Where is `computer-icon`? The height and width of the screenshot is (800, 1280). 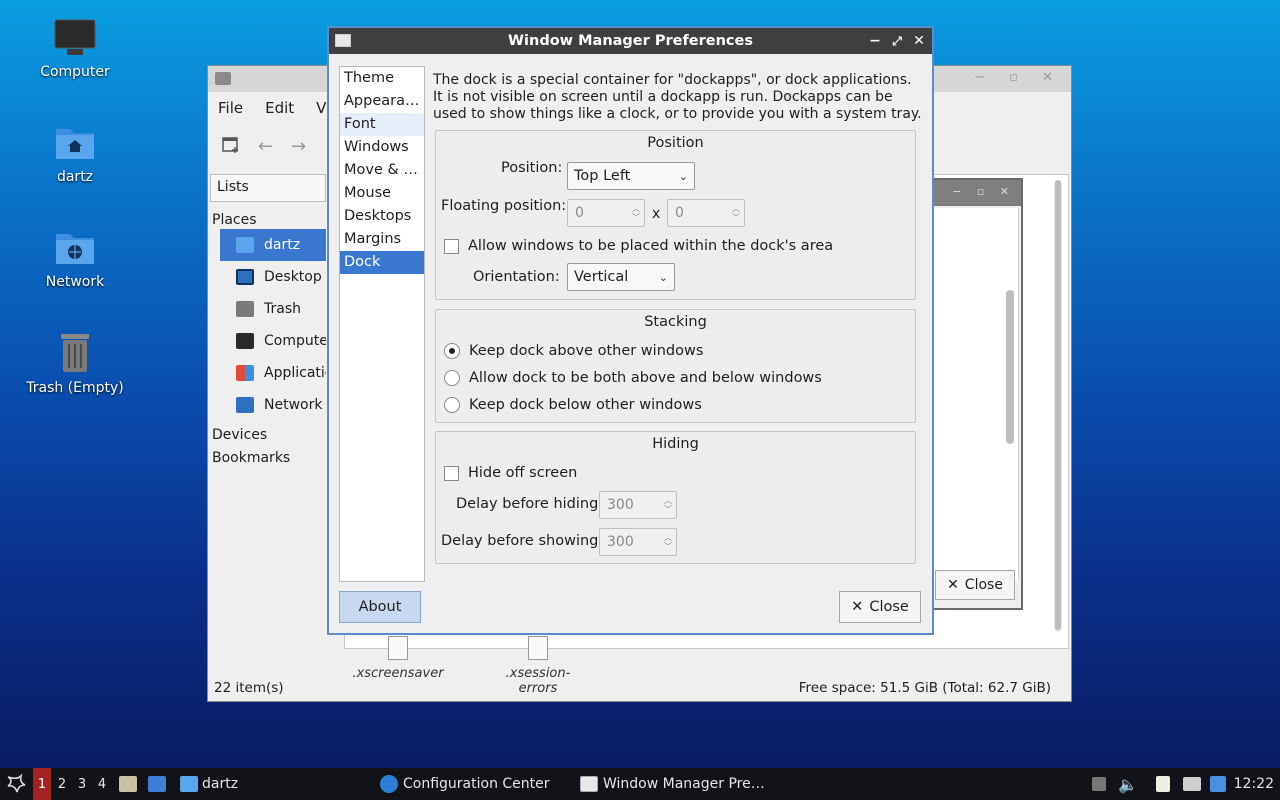
computer-icon is located at coordinates (245, 341).